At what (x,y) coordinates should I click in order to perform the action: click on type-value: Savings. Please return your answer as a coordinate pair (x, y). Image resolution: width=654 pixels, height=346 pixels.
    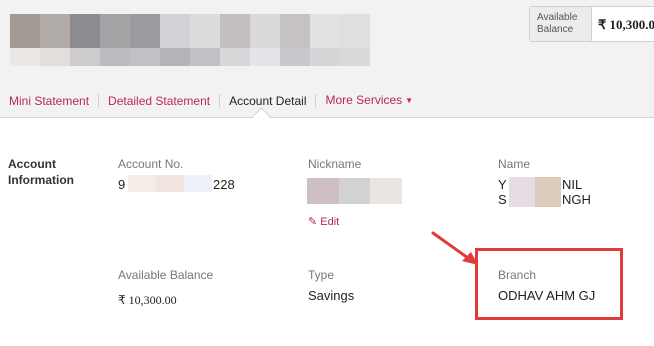
    Looking at the image, I should click on (331, 295).